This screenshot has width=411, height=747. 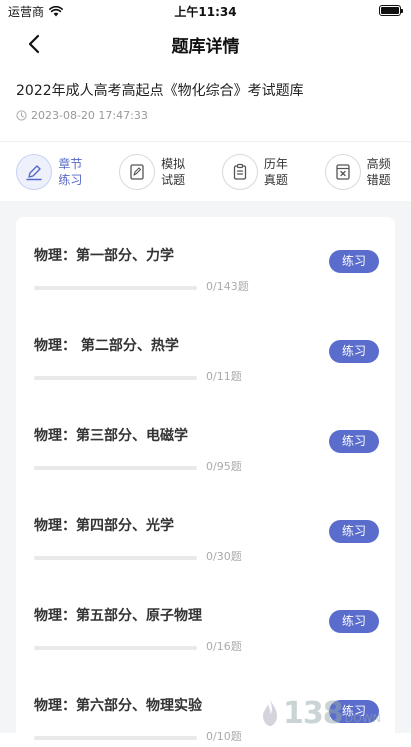 What do you see at coordinates (381, 164) in the screenshot?
I see `tab-label-line1: 高频` at bounding box center [381, 164].